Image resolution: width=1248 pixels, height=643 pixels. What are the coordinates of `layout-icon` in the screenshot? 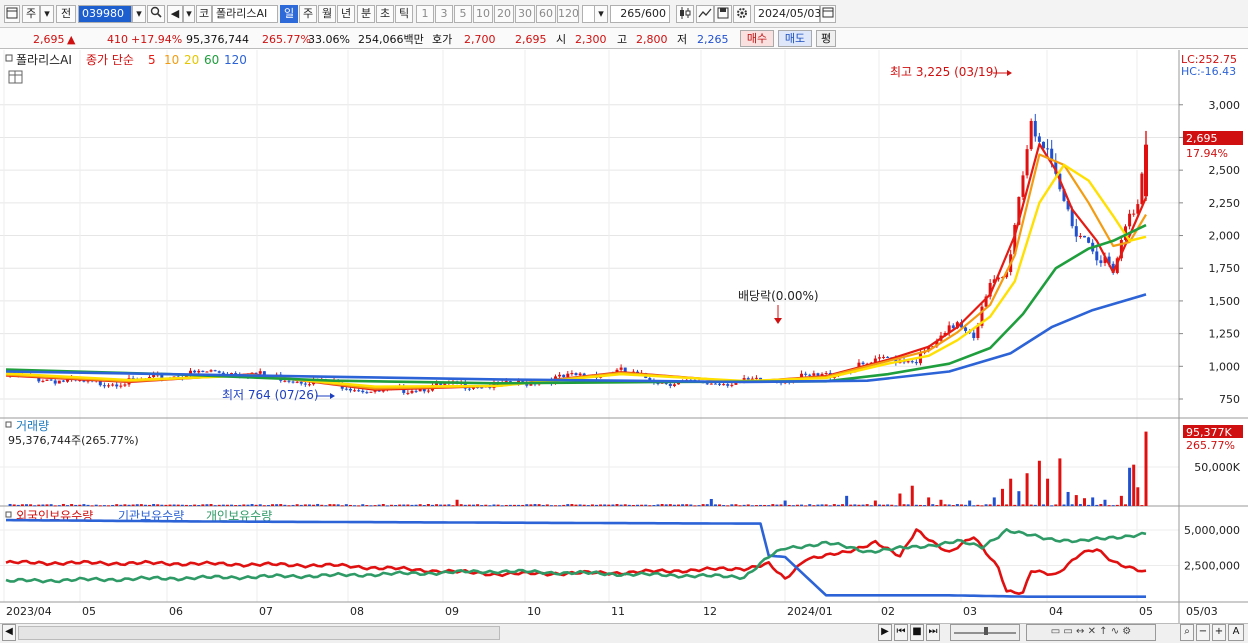 It's located at (12, 14).